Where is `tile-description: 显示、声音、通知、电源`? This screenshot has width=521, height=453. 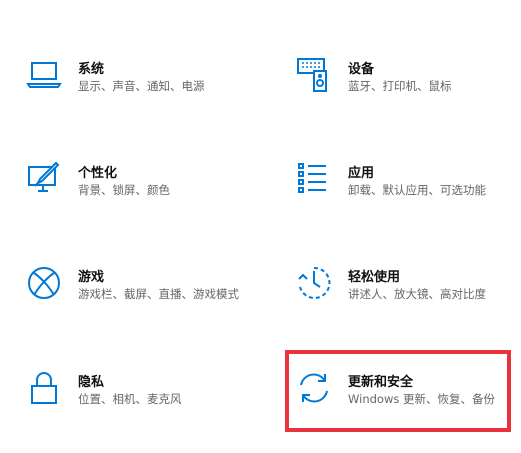 tile-description: 显示、声音、通知、电源 is located at coordinates (141, 86).